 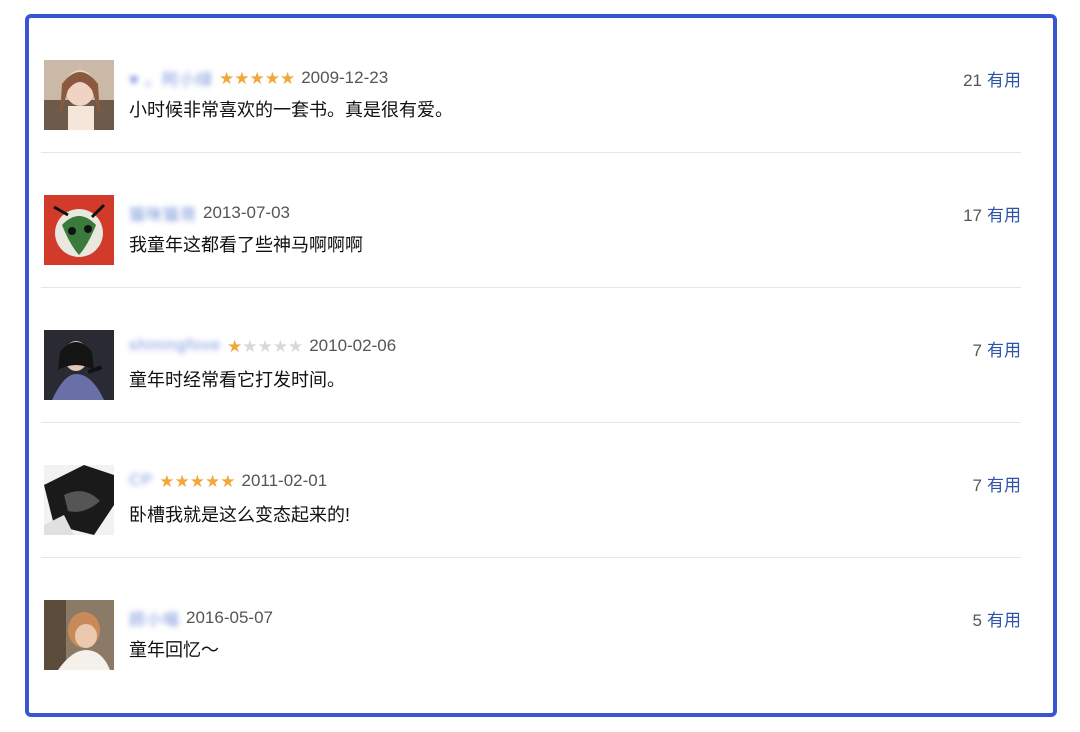 I want to click on useful-count: 17, so click(x=972, y=215).